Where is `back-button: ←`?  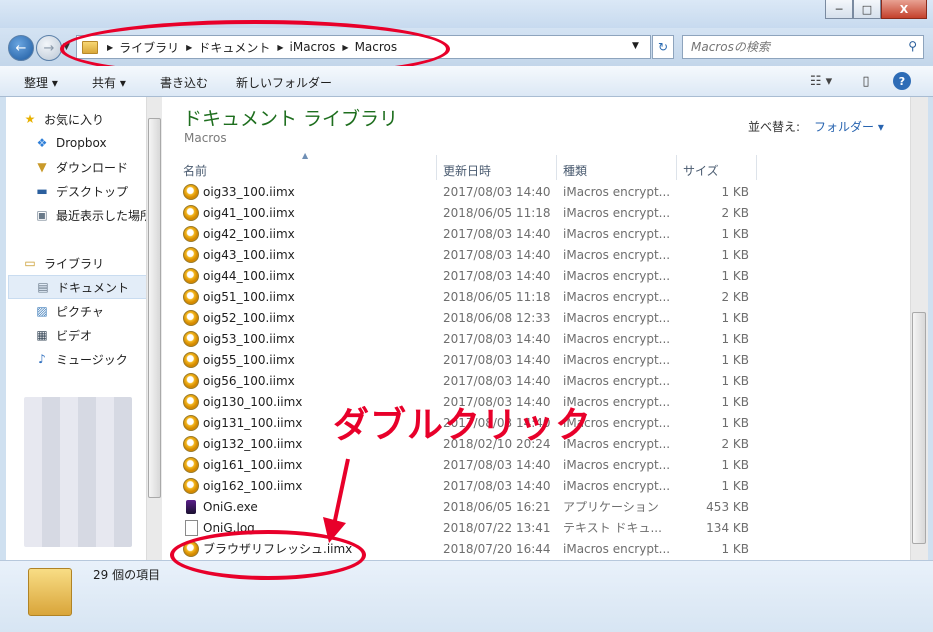 back-button: ← is located at coordinates (21, 48).